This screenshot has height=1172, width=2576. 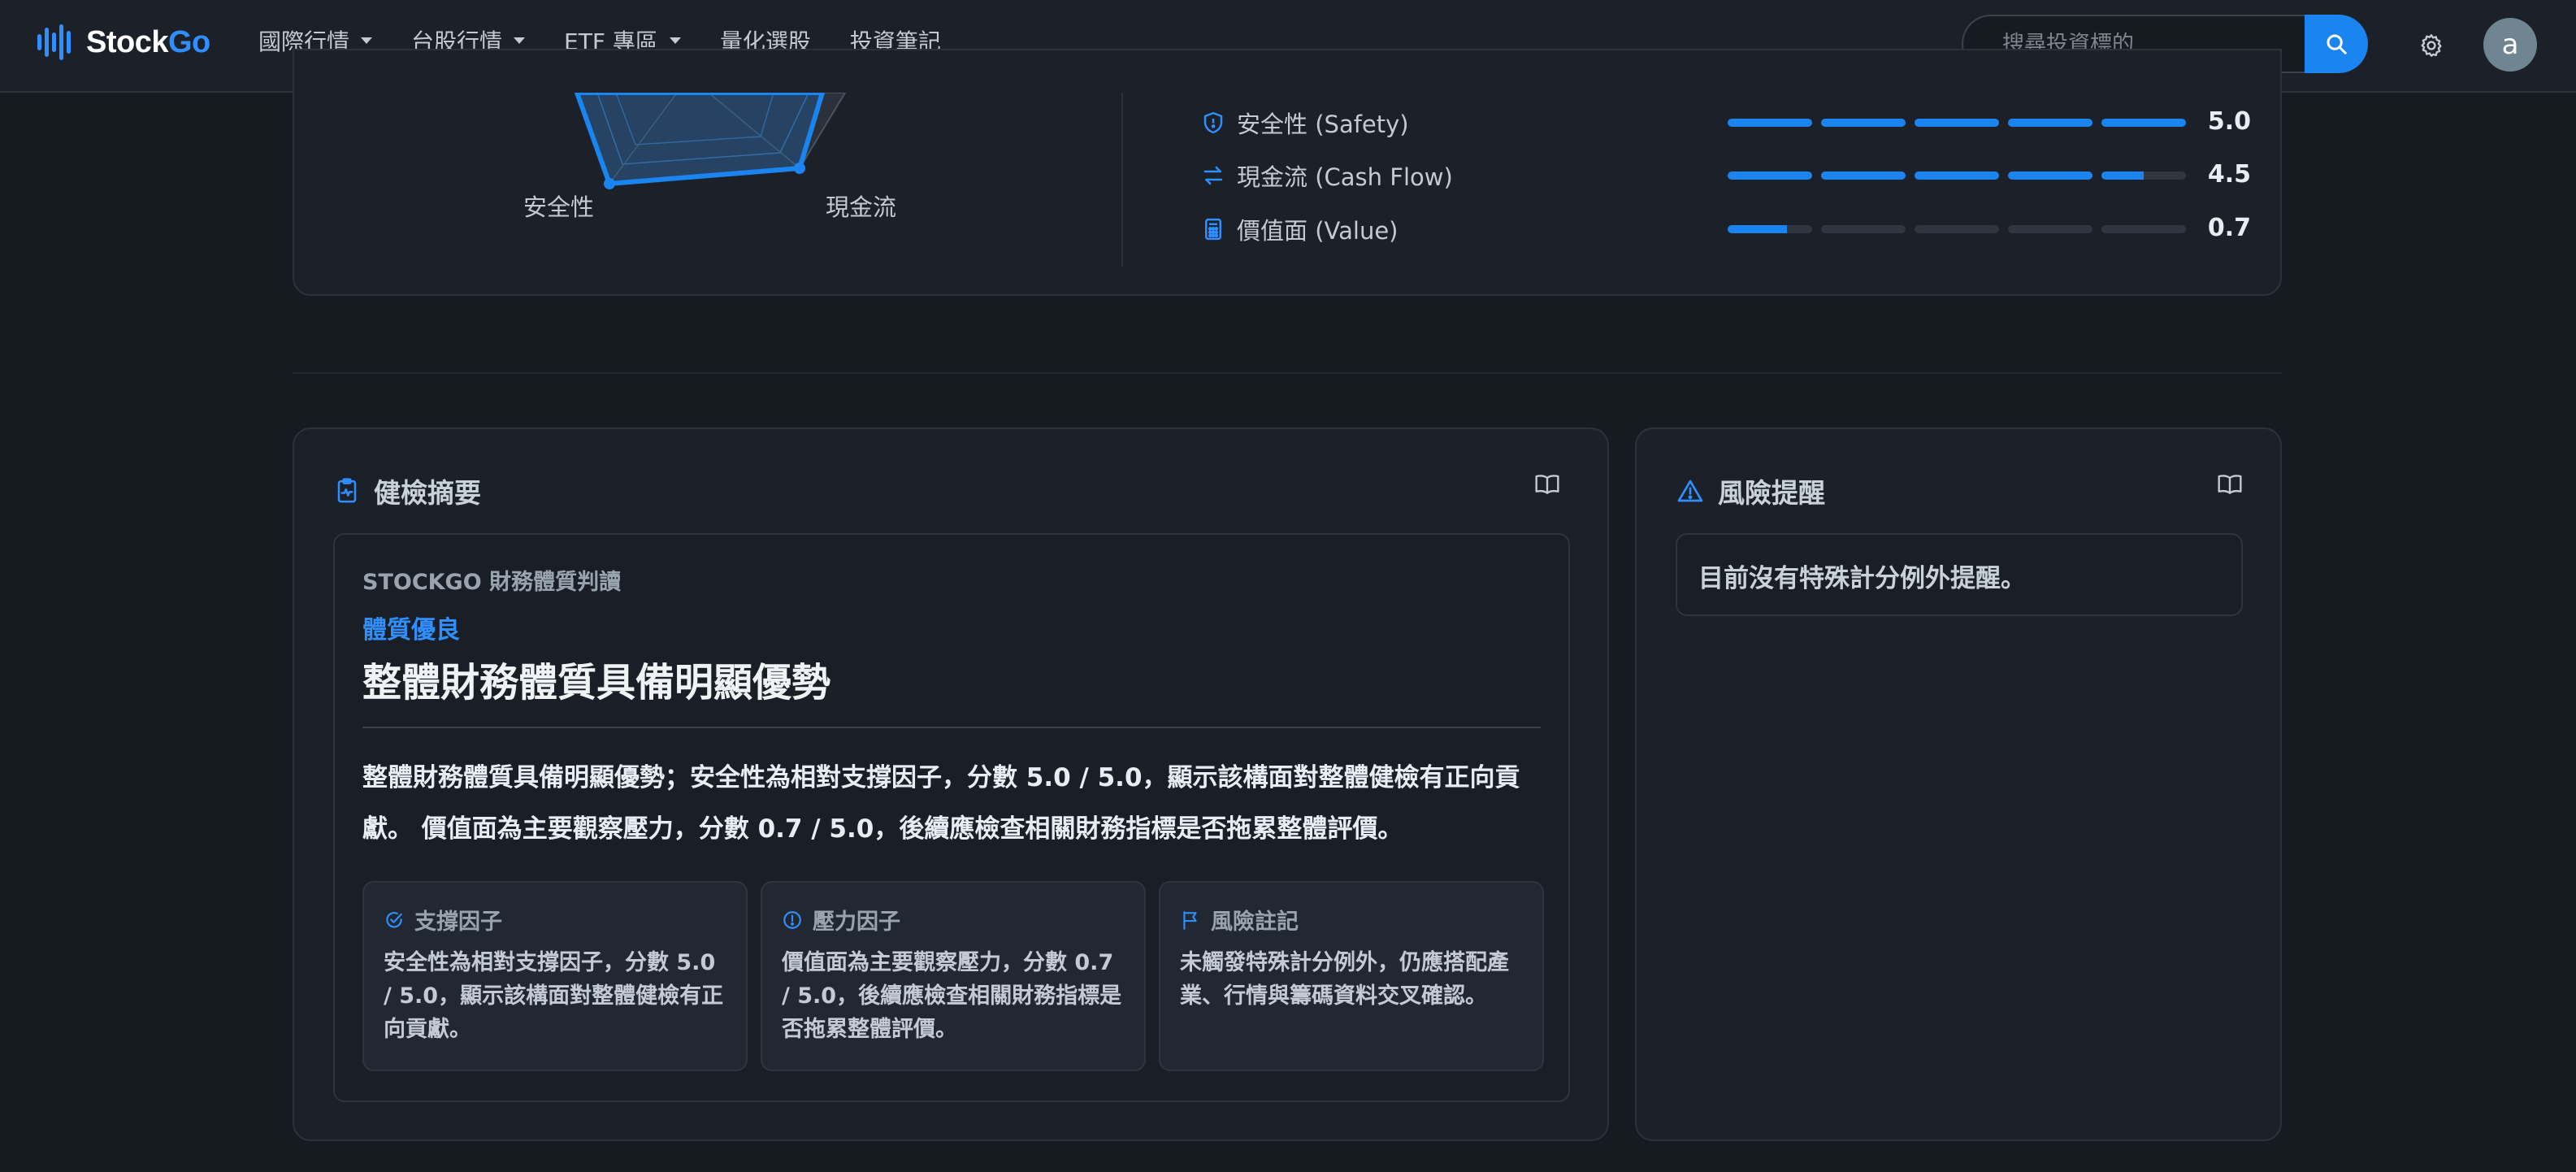 I want to click on risk-note-card: 風險註記 未觸發特殊計分例外，仍應搭配產業、行情與籌碼資料交叉確認。, so click(x=1351, y=976).